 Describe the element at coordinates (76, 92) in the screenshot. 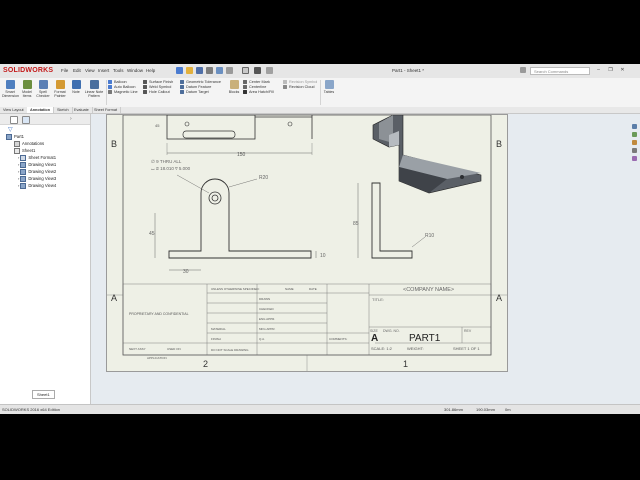

I see `note-label: Note` at that location.